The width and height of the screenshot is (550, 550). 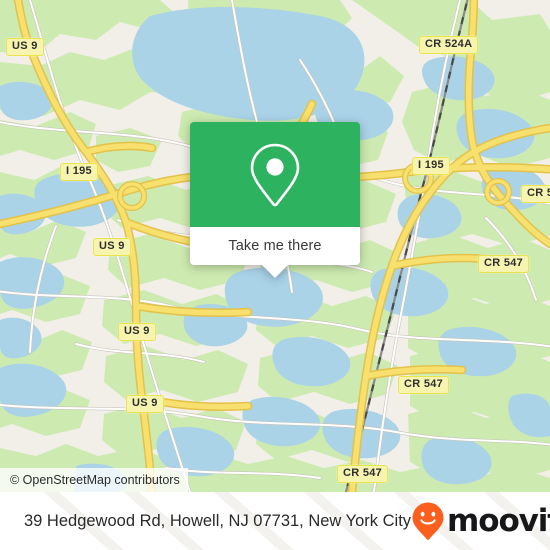 I want to click on moovit-brand: moovit, so click(x=480, y=521).